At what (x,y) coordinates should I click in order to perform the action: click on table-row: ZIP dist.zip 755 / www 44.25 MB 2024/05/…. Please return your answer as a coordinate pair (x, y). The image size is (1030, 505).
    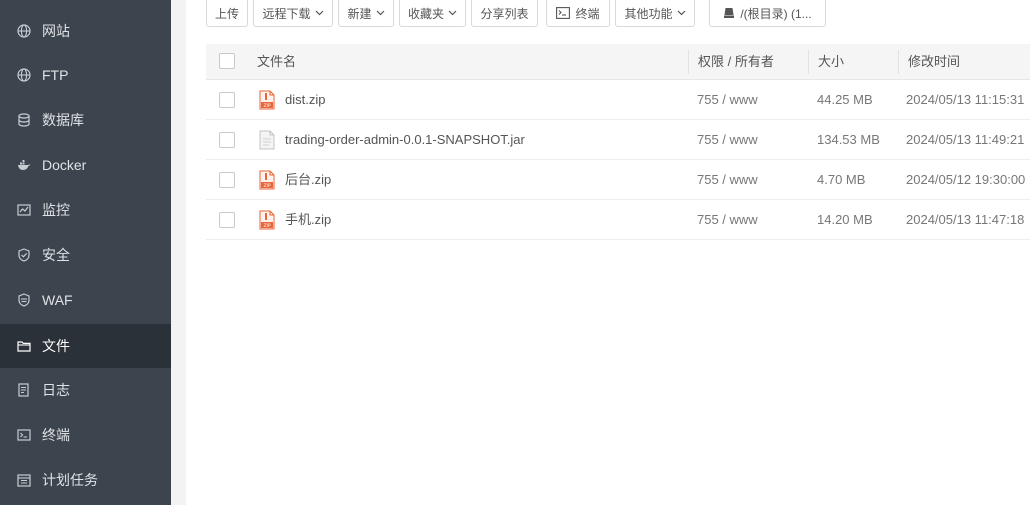
    Looking at the image, I should click on (618, 100).